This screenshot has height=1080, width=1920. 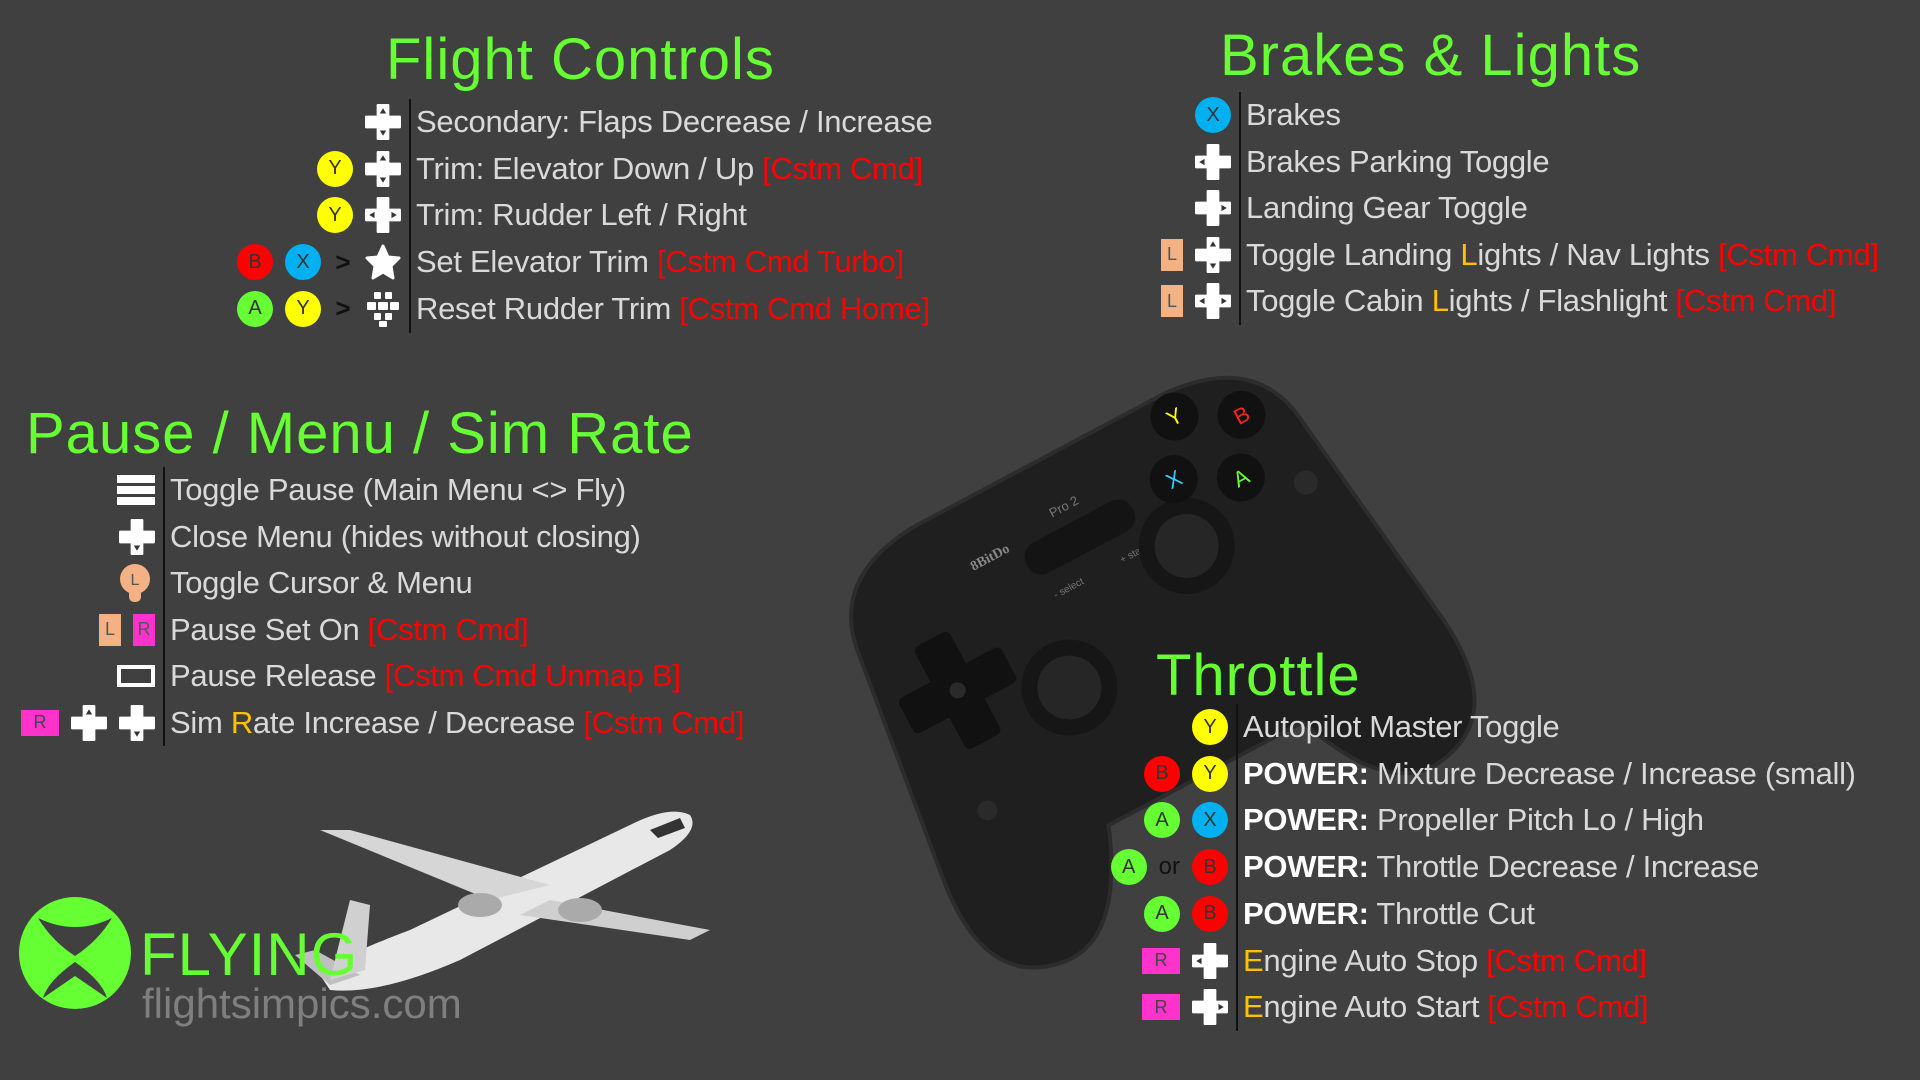 I want to click on input-combo: LR, so click(x=131, y=630).